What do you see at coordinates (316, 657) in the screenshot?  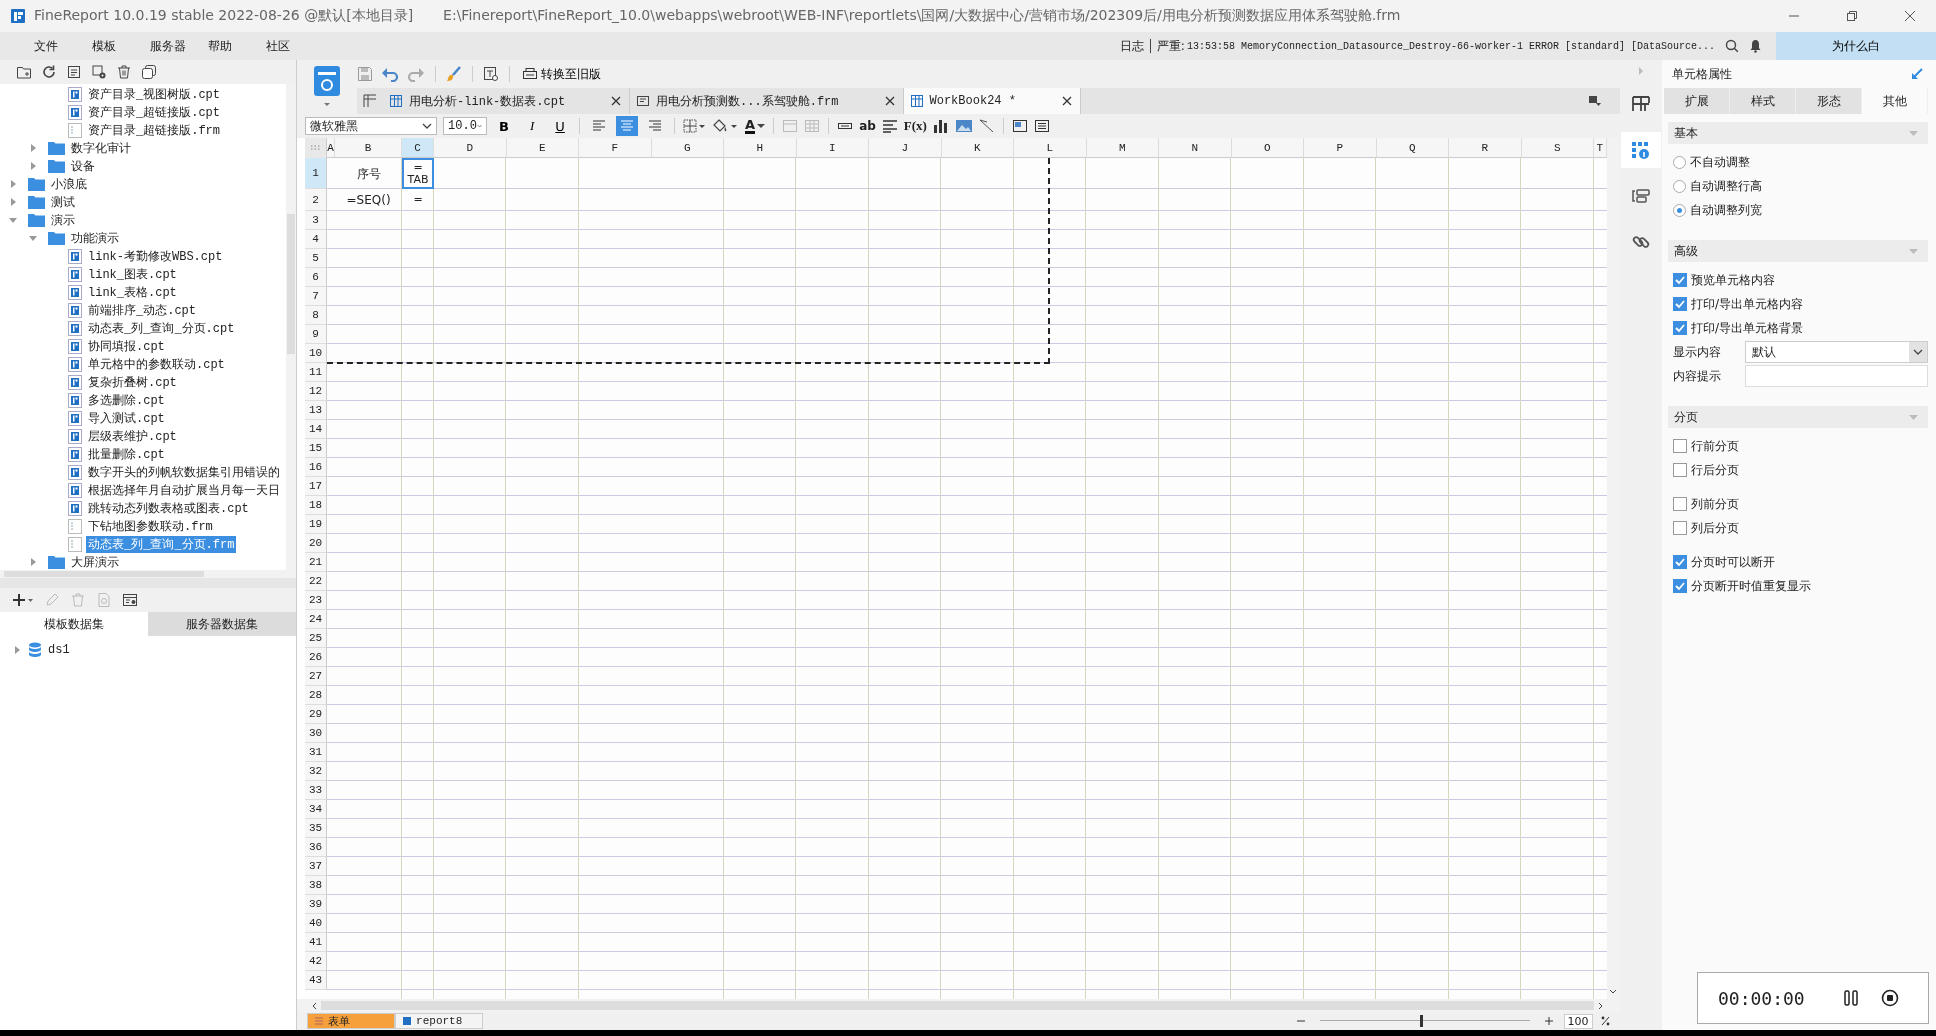 I see `row-header: 26` at bounding box center [316, 657].